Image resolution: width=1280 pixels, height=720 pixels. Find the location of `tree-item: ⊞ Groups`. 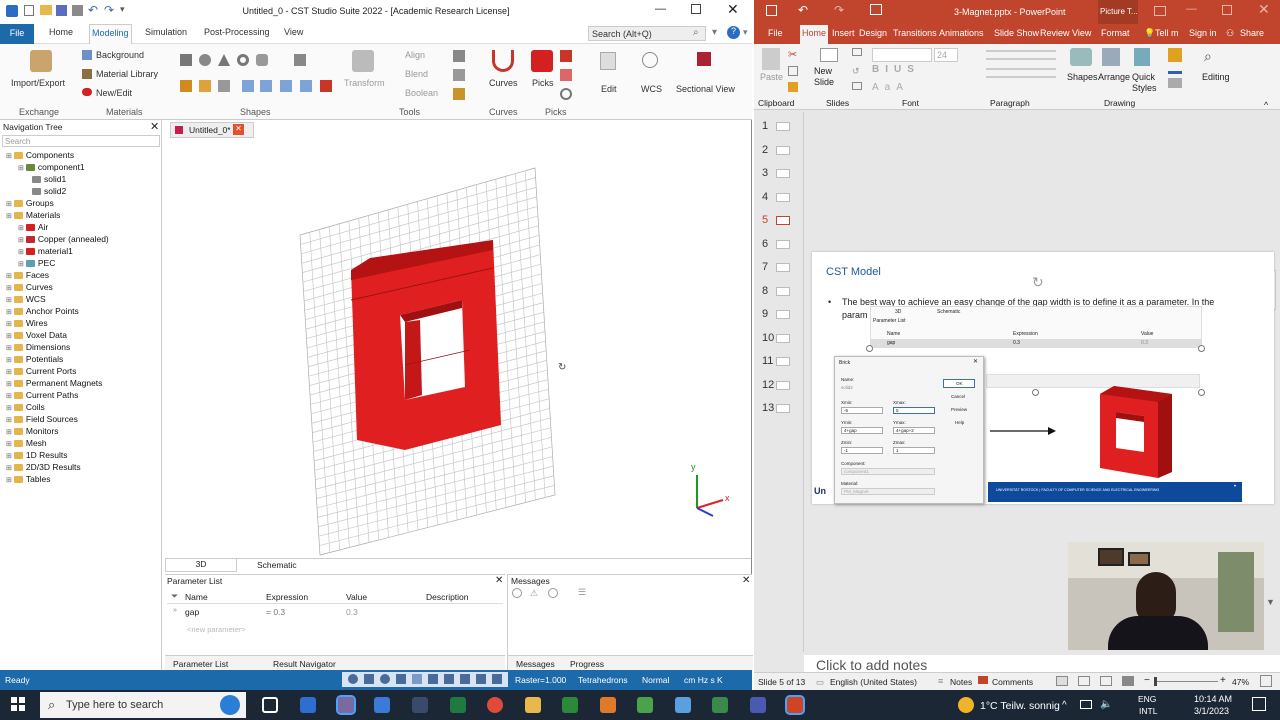

tree-item: ⊞ Groups is located at coordinates (30, 203).